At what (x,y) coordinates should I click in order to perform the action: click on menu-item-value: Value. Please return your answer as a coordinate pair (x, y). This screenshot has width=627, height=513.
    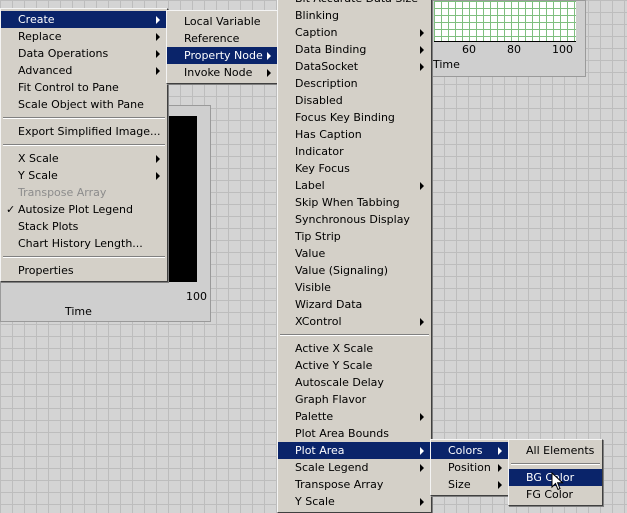
    Looking at the image, I should click on (354, 253).